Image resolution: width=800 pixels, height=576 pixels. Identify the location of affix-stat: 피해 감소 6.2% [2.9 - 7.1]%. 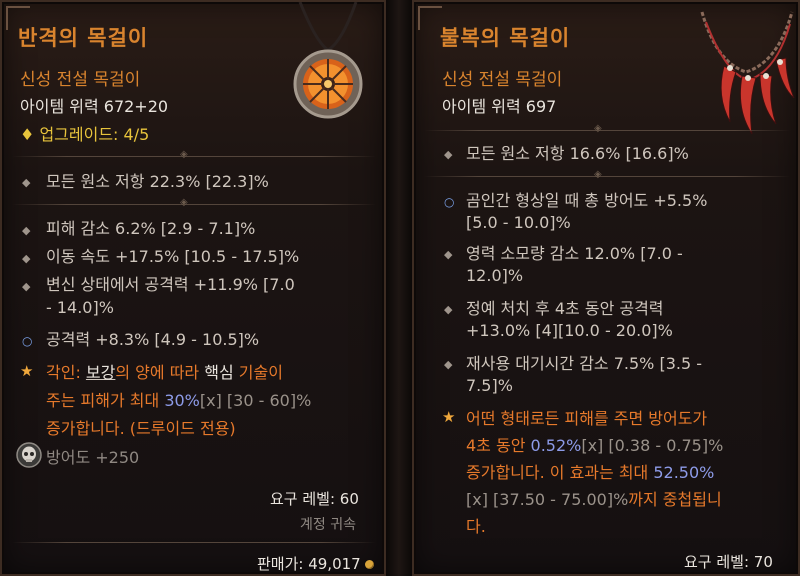
(151, 228).